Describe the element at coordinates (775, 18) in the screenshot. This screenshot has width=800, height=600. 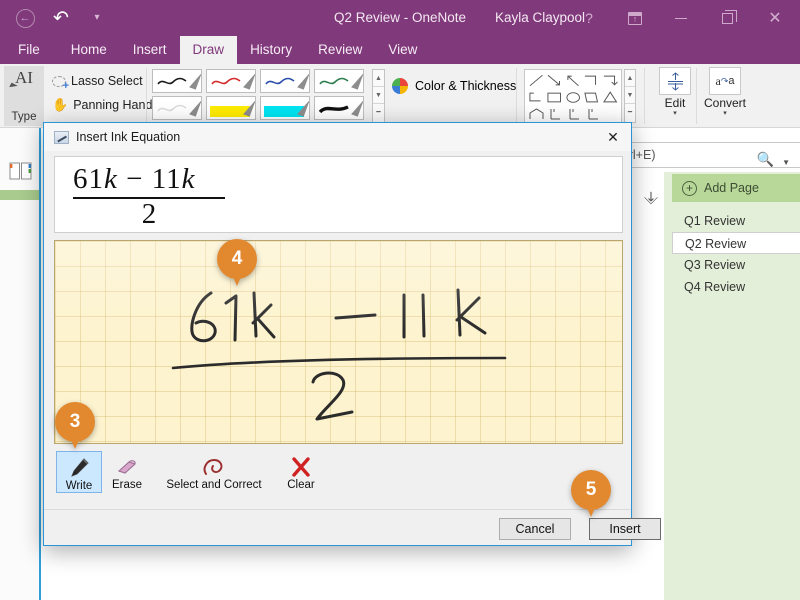
I see `close-icon: ✕` at that location.